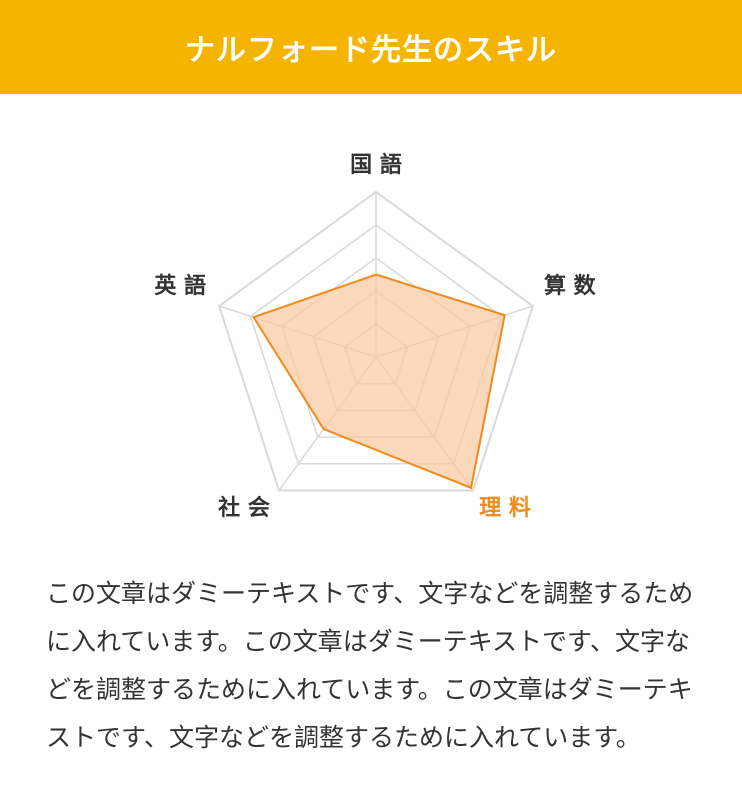  I want to click on axis-label-5: 英 語, so click(180, 286).